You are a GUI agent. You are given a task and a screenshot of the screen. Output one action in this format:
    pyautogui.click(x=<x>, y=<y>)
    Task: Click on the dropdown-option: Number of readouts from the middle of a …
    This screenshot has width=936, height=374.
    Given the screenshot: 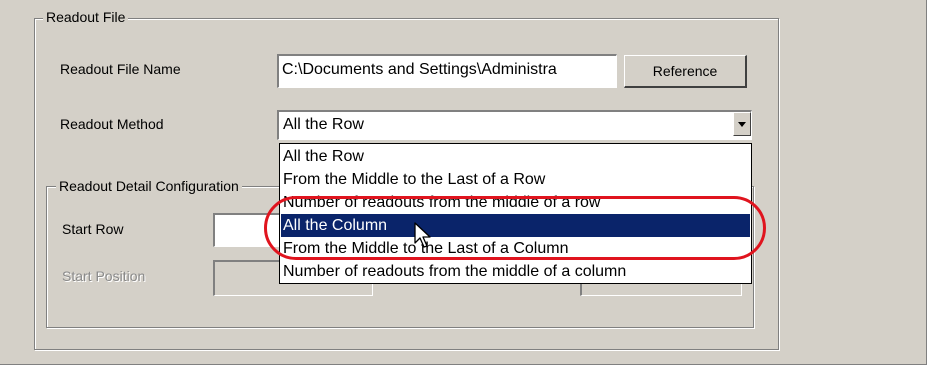 What is the action you would take?
    pyautogui.click(x=515, y=271)
    